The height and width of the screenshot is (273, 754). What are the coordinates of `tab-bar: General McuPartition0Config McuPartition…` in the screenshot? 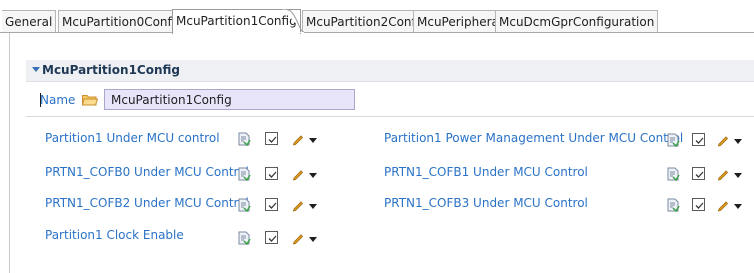 It's located at (377, 17).